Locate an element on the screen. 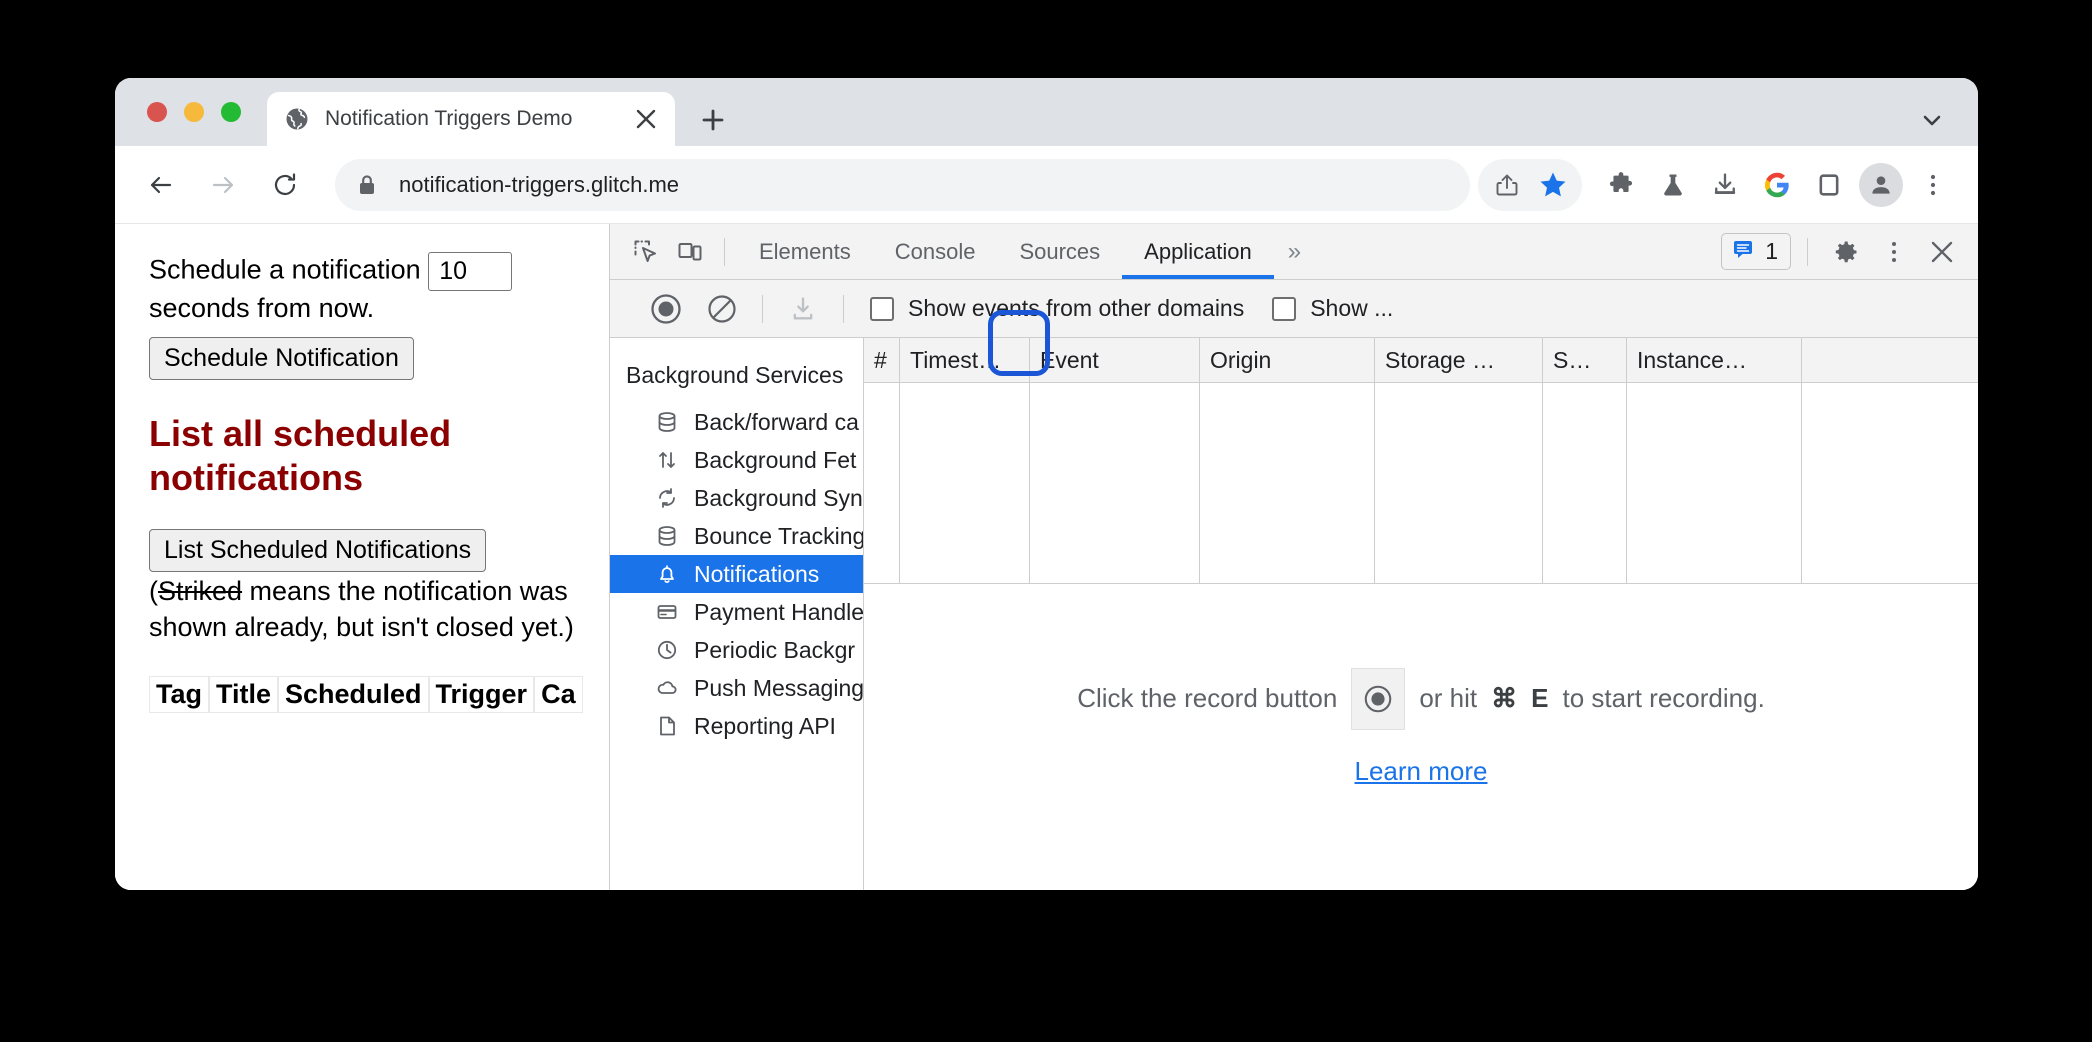 Image resolution: width=2092 pixels, height=1042 pixels. tab-console: Console is located at coordinates (935, 251).